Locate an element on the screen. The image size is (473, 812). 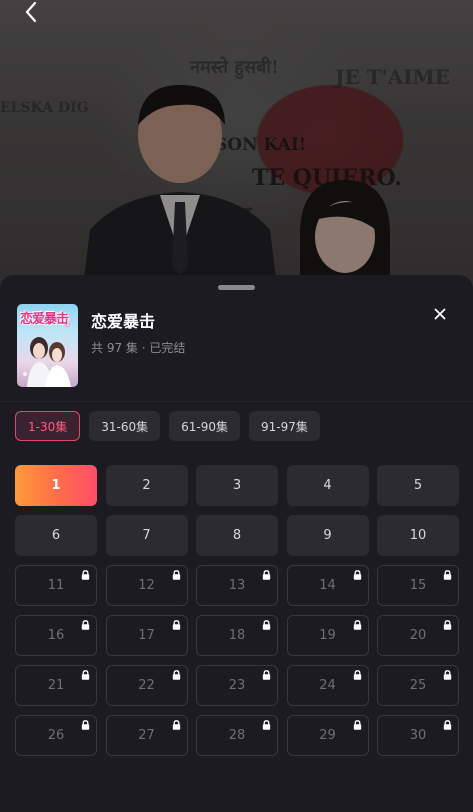
episode-number: 13 is located at coordinates (237, 585).